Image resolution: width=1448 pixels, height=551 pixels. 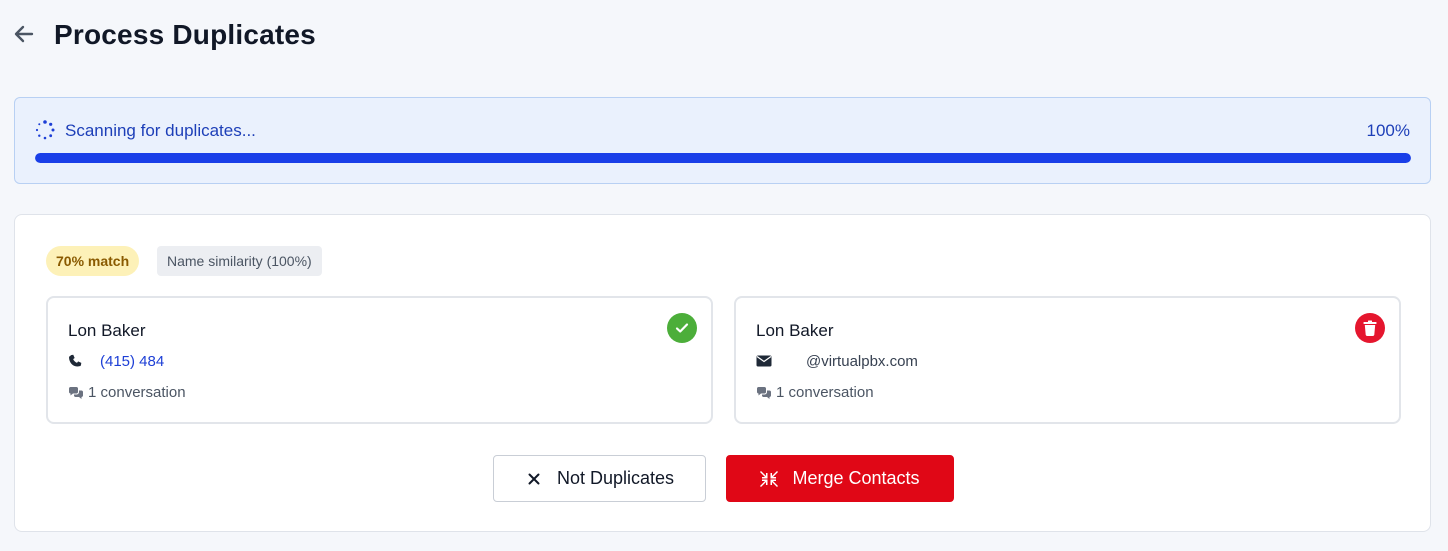 What do you see at coordinates (93, 261) in the screenshot?
I see `match-badge: 70% match` at bounding box center [93, 261].